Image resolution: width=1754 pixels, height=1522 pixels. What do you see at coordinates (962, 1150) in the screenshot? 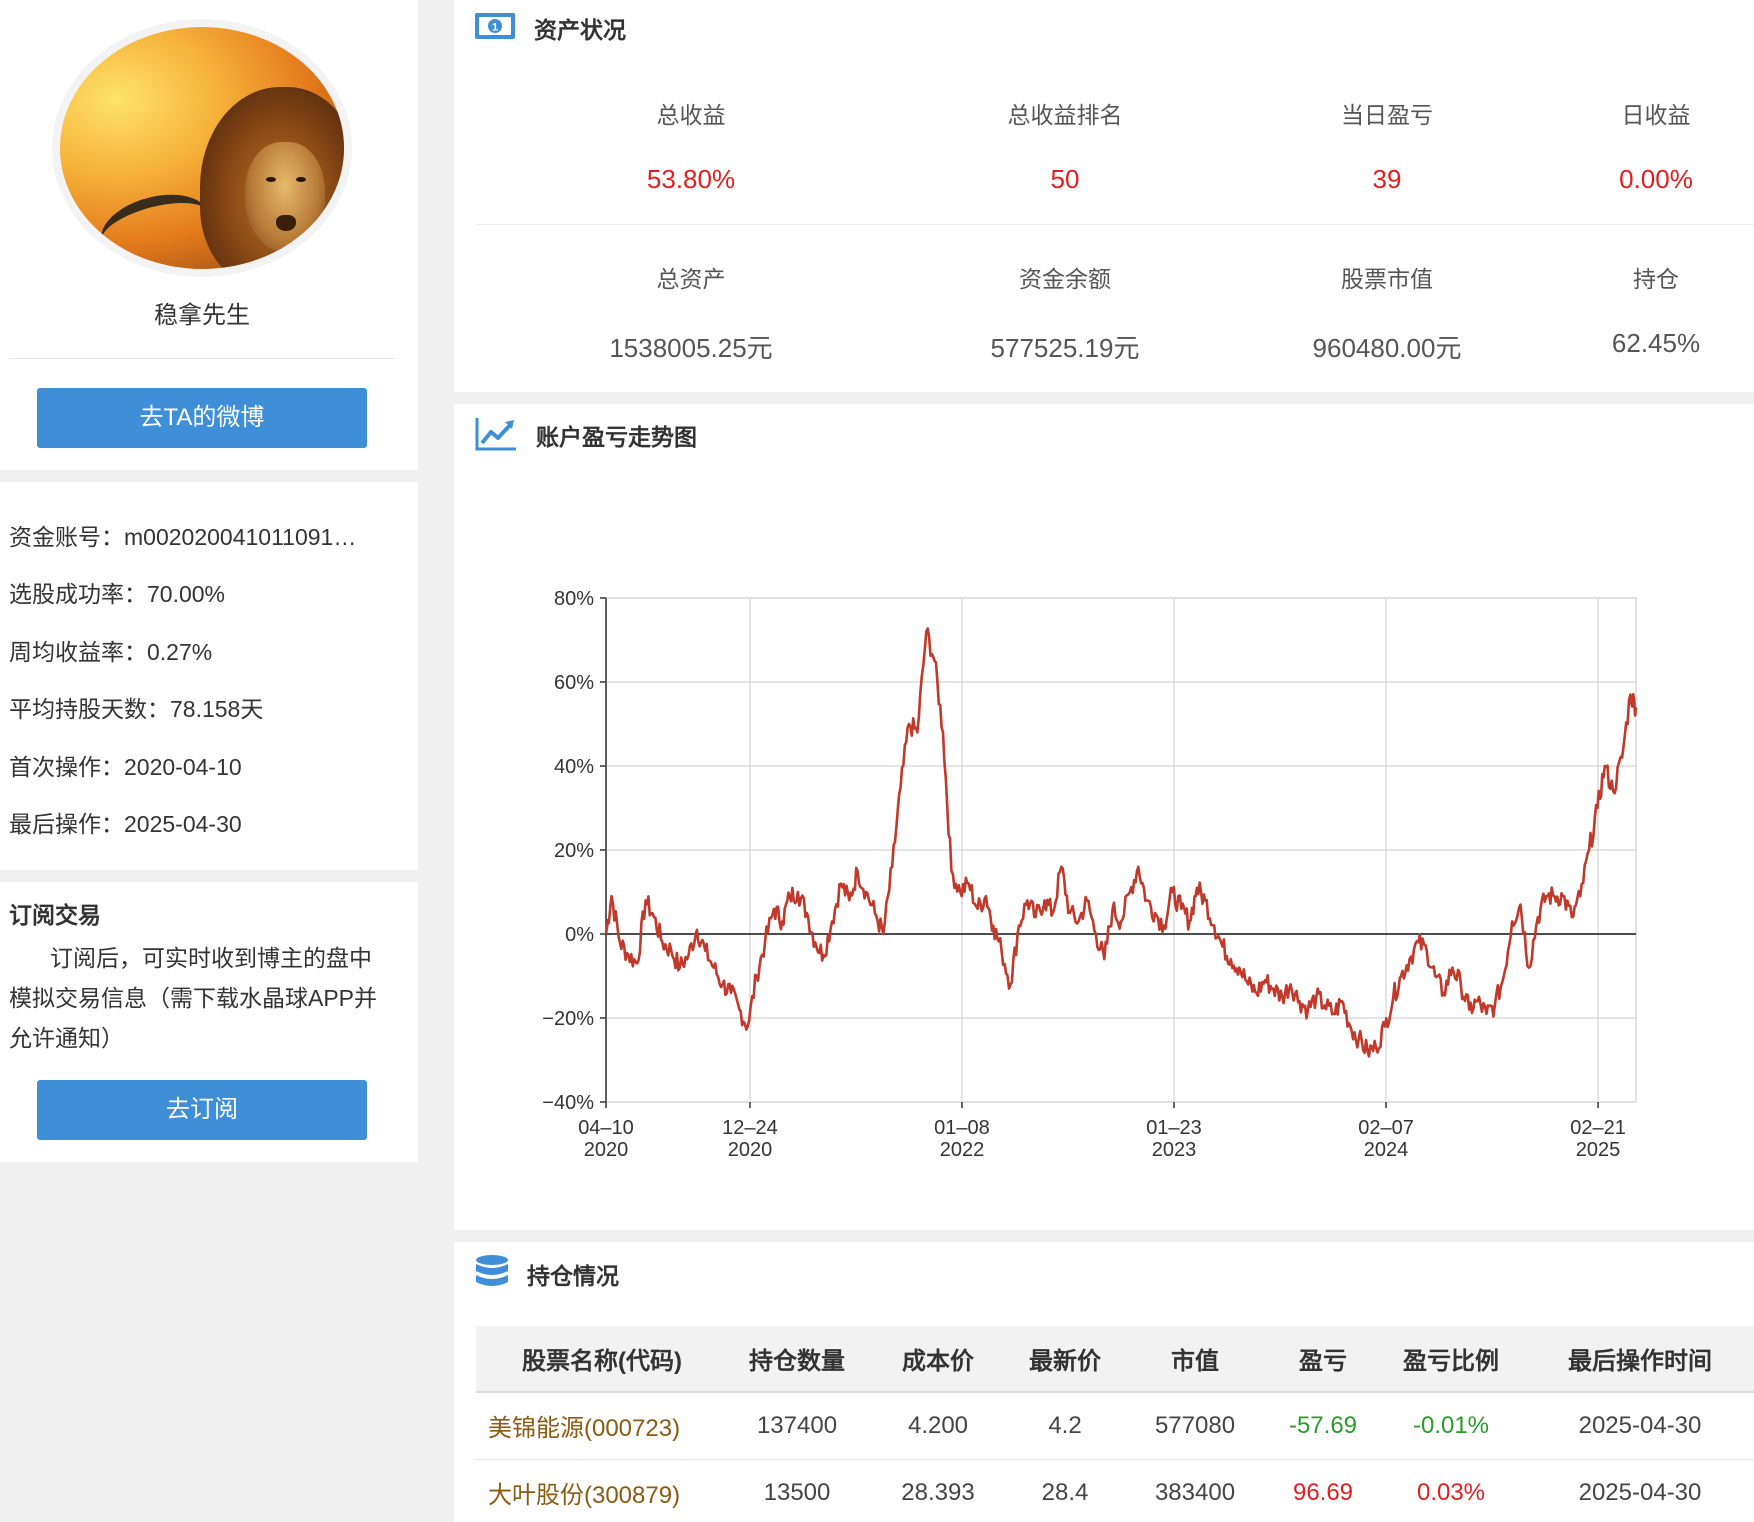
I see `x-tick-label-year: 2022` at bounding box center [962, 1150].